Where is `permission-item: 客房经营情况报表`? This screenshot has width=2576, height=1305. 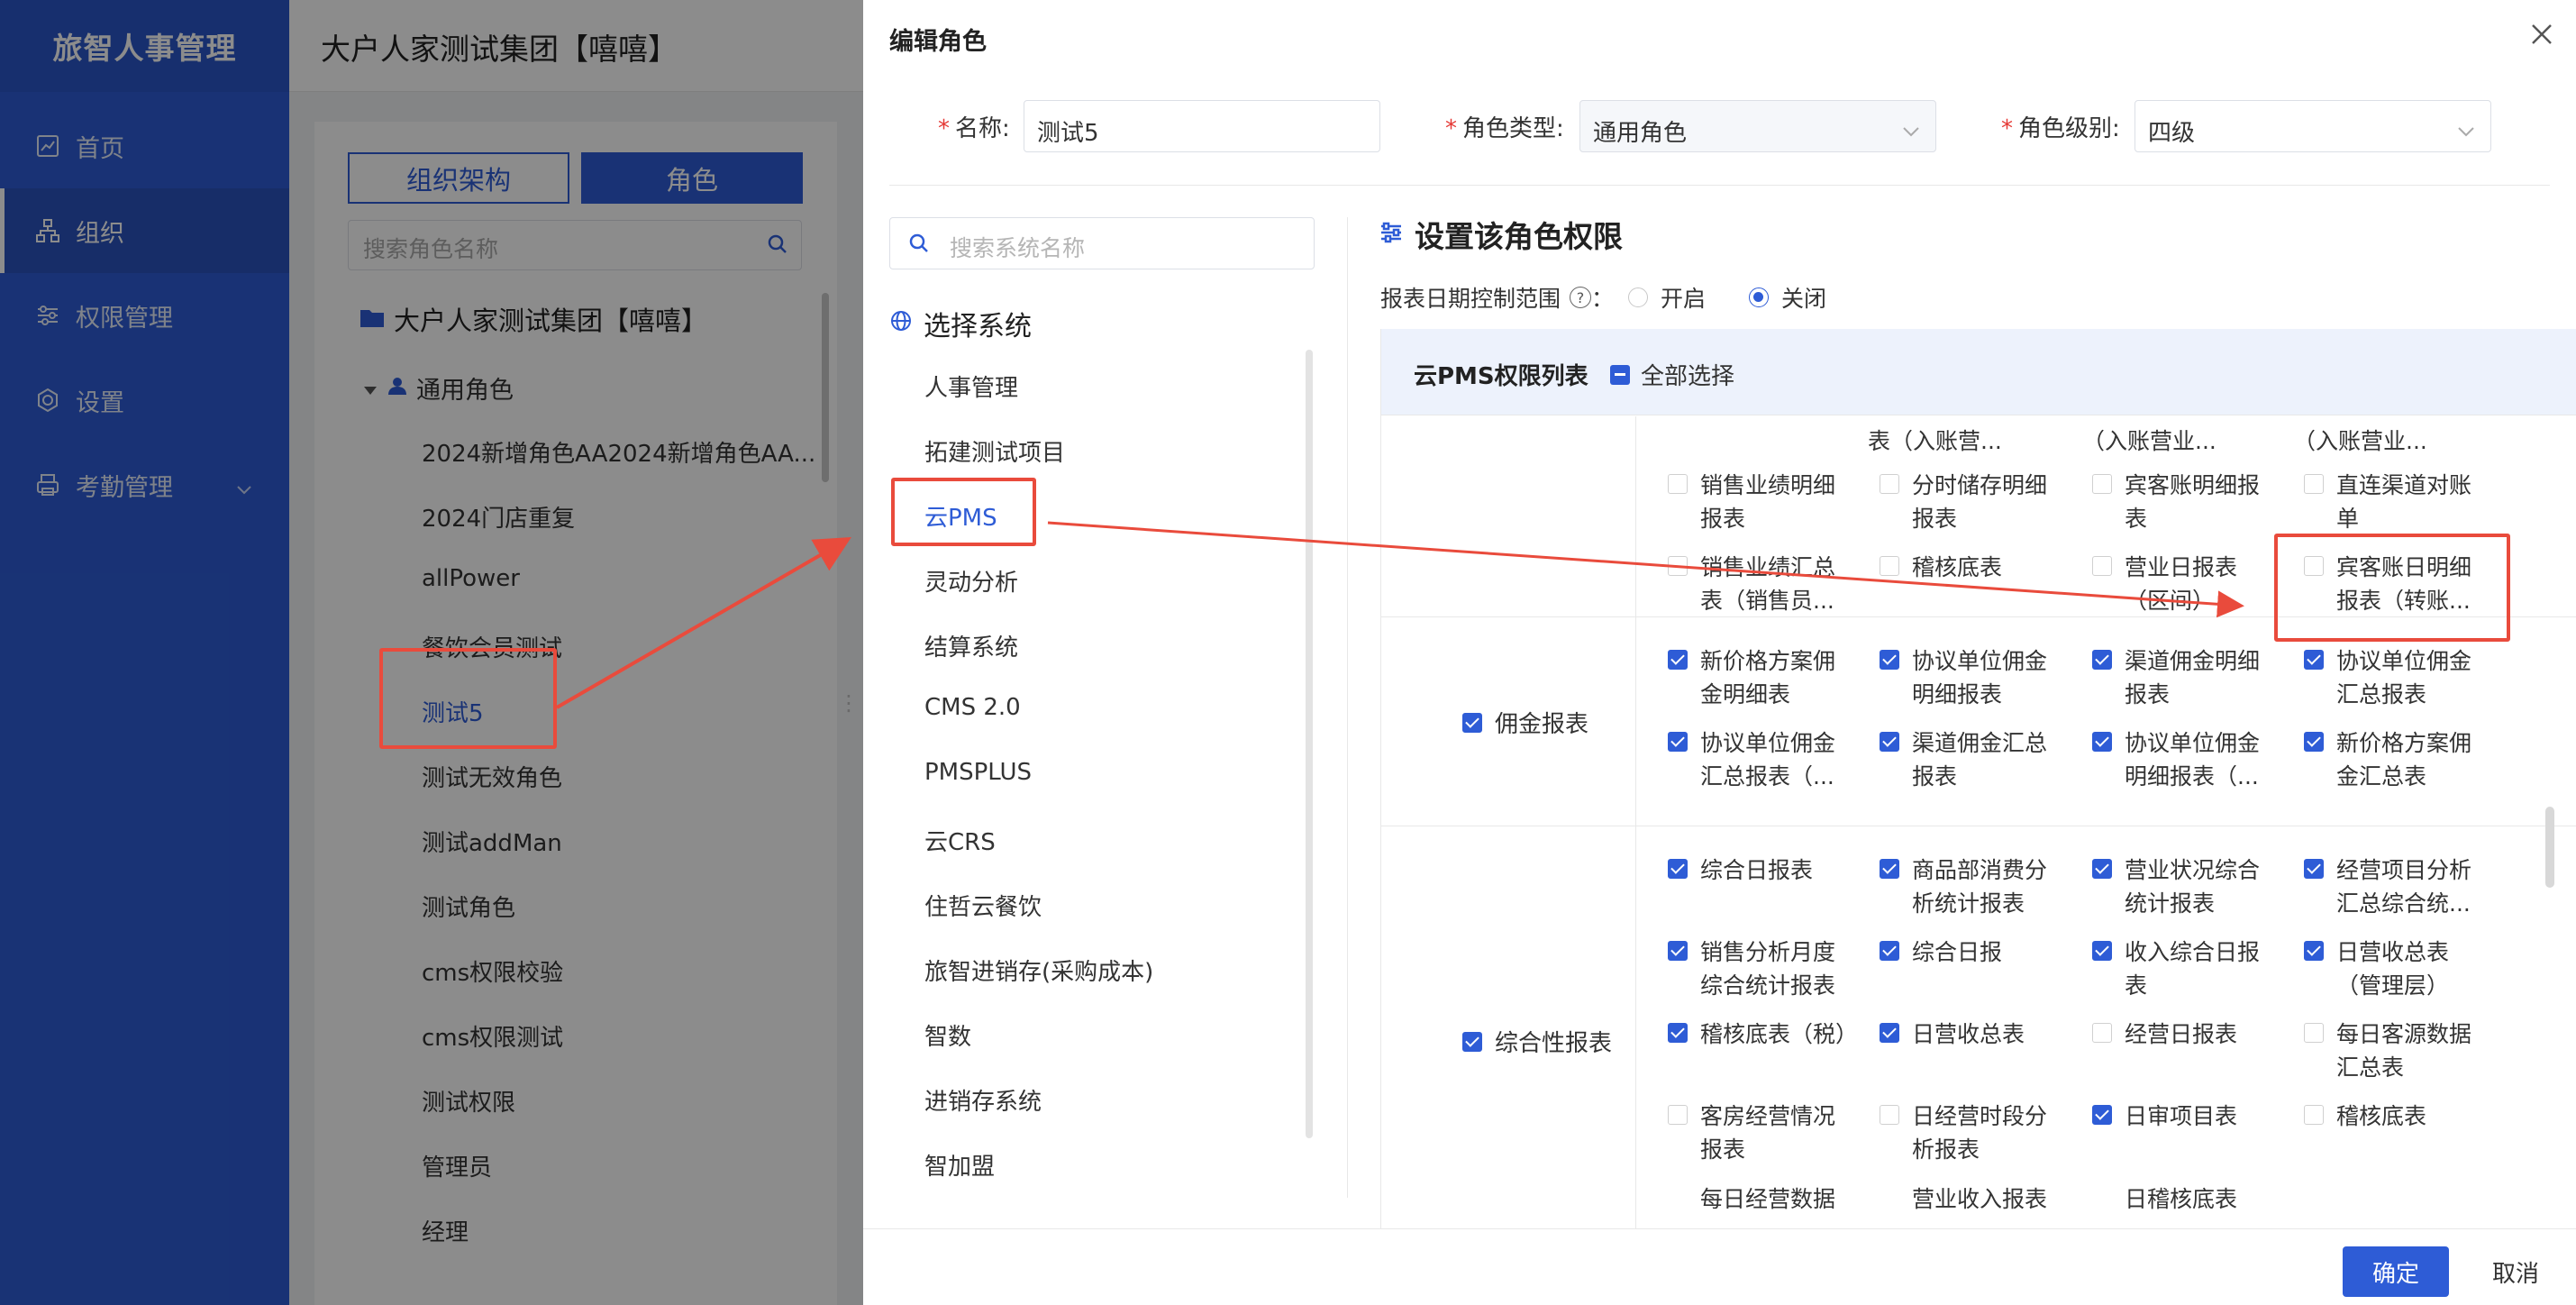
permission-item: 客房经营情况报表 is located at coordinates (1762, 1133).